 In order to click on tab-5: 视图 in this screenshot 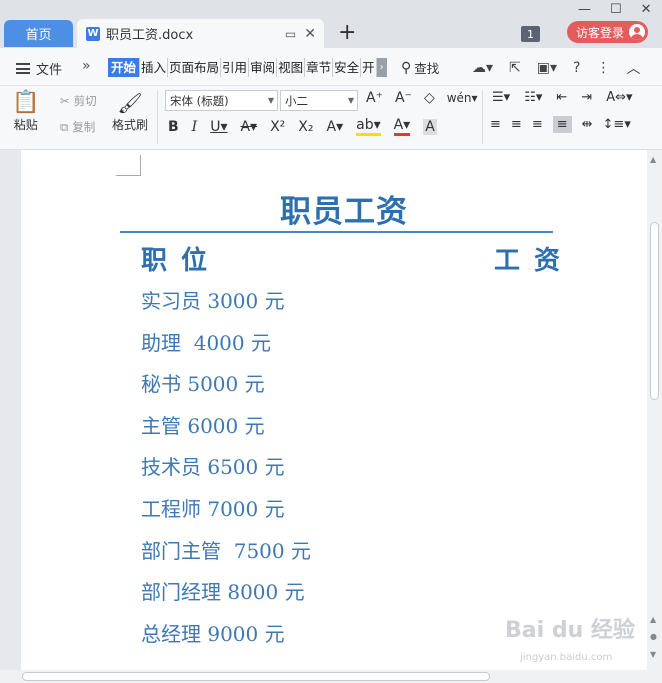, I will do `click(291, 67)`.